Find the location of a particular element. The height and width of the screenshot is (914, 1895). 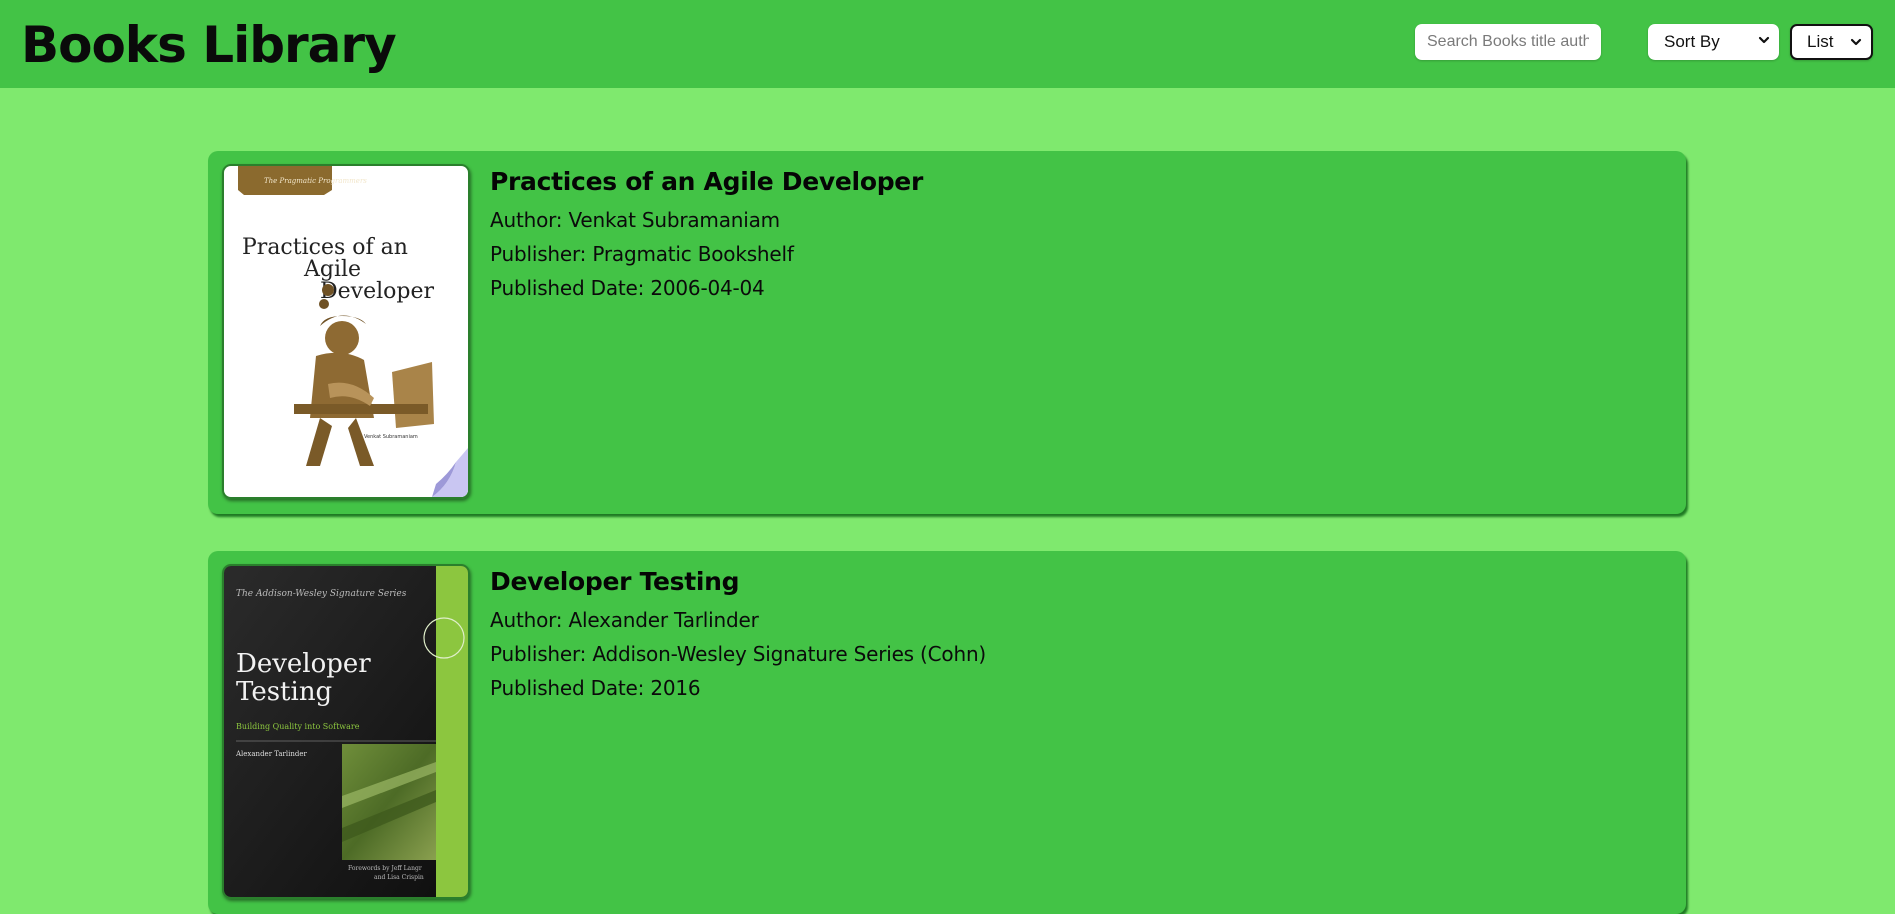

book-title: Developer Testing is located at coordinates (738, 582).